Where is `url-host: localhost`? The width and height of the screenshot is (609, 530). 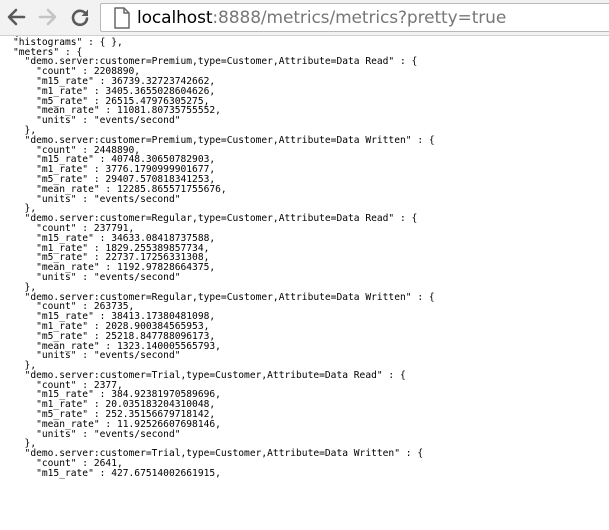 url-host: localhost is located at coordinates (175, 17).